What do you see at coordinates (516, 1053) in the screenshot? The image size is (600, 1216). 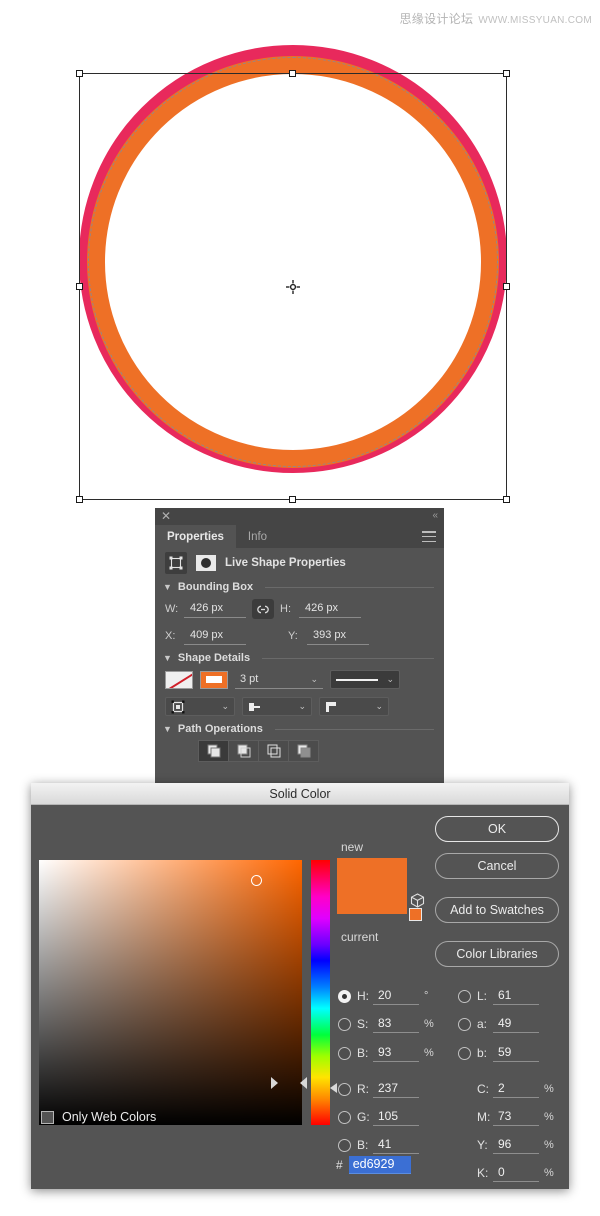 I see `lab-b-input: 59` at bounding box center [516, 1053].